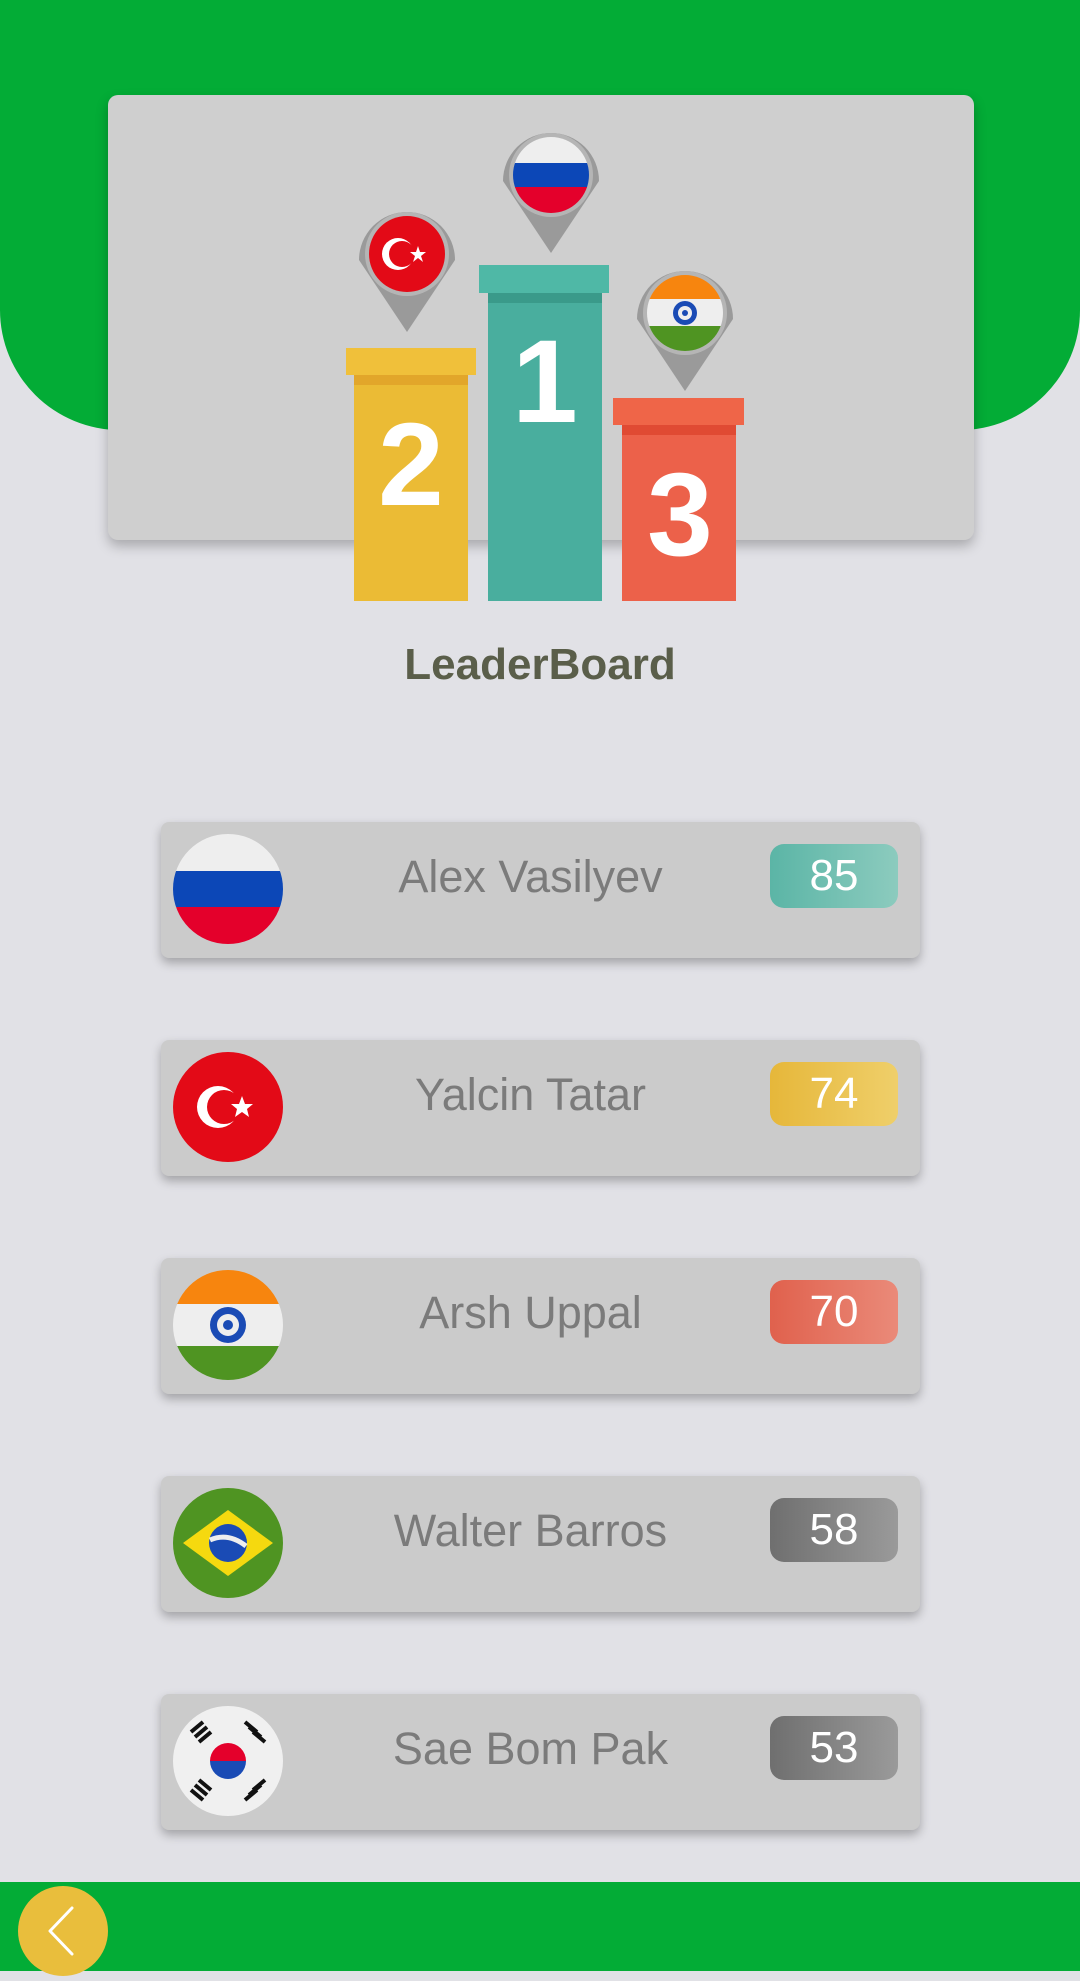  I want to click on score-badge: 53, so click(834, 1748).